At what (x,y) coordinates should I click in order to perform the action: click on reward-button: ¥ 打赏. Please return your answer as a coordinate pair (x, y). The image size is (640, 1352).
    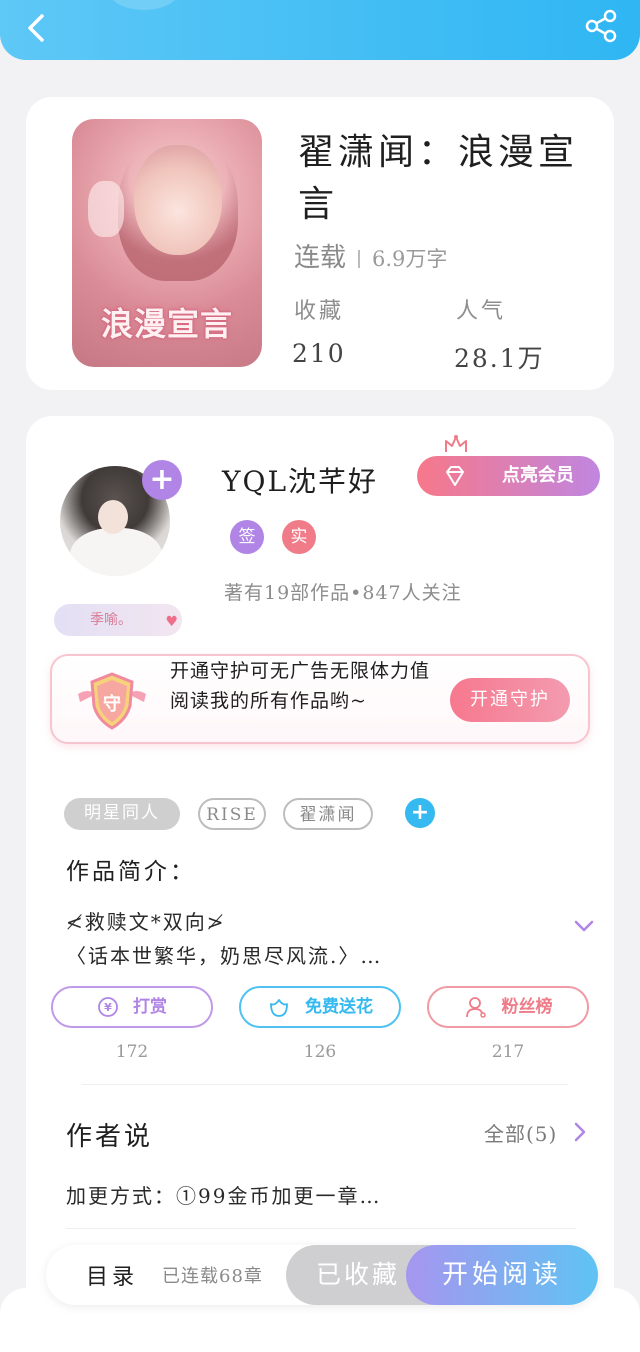
    Looking at the image, I should click on (132, 1007).